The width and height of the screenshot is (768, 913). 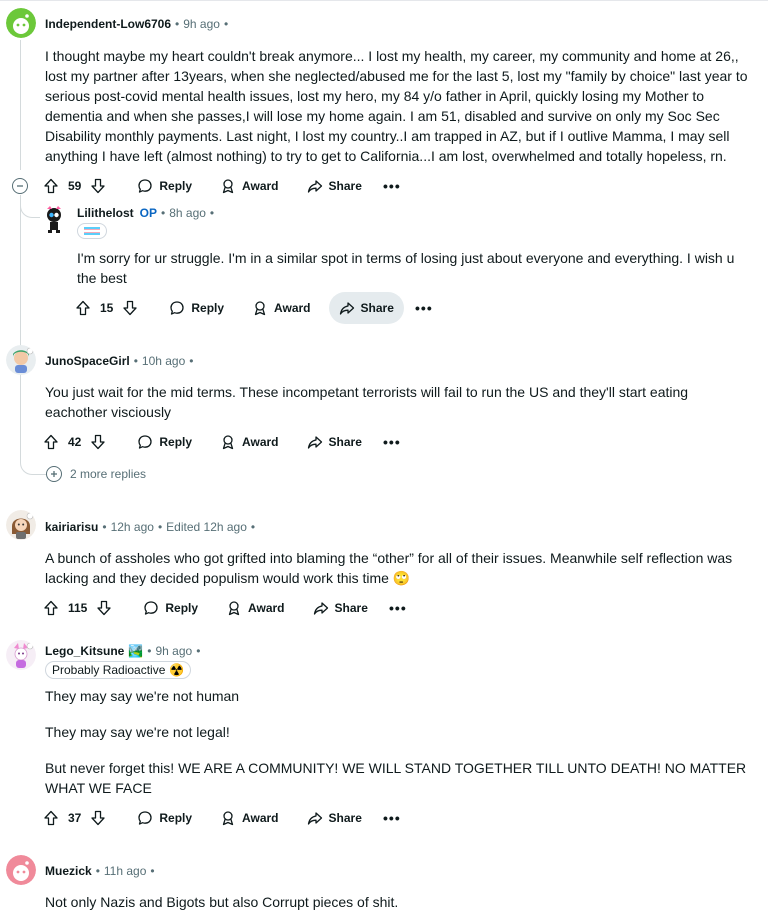 I want to click on flair-text: Probably Radioactive, so click(x=109, y=670).